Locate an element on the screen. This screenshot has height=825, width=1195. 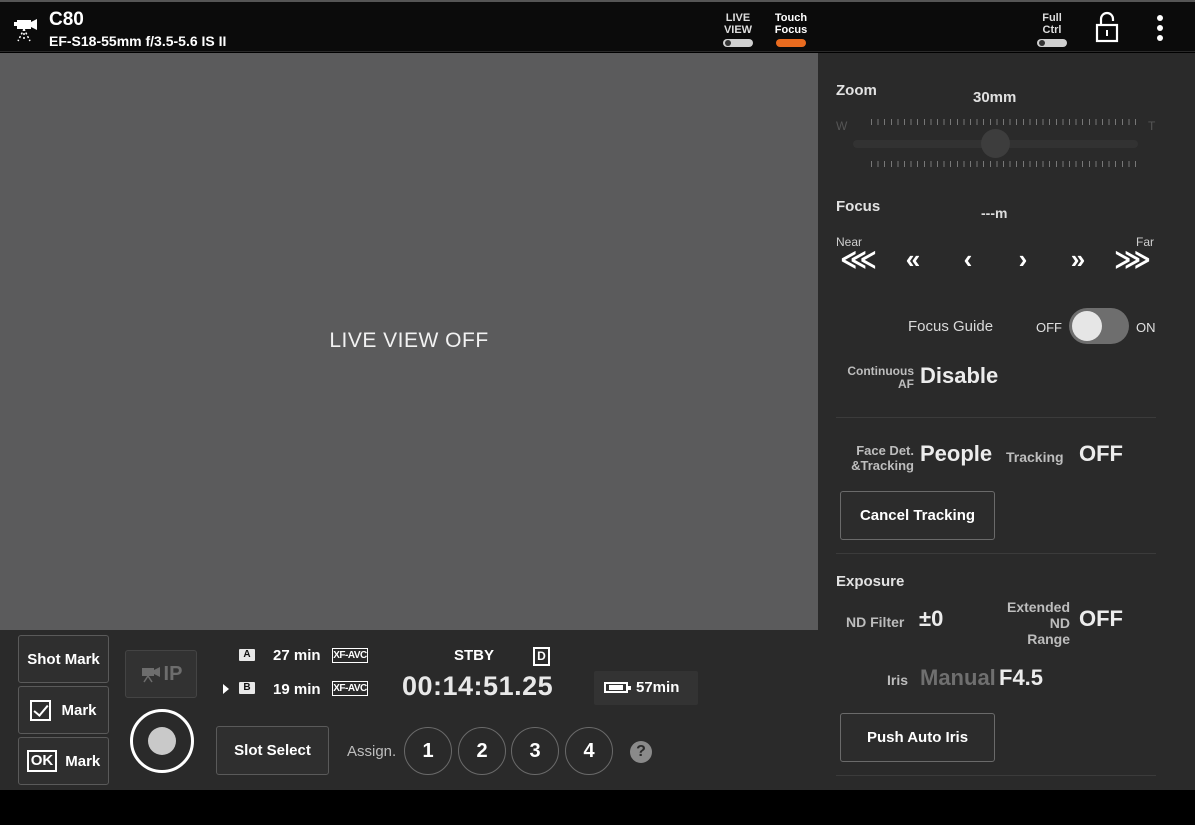
focus-guide-label: Focus Guide is located at coordinates (951, 326).